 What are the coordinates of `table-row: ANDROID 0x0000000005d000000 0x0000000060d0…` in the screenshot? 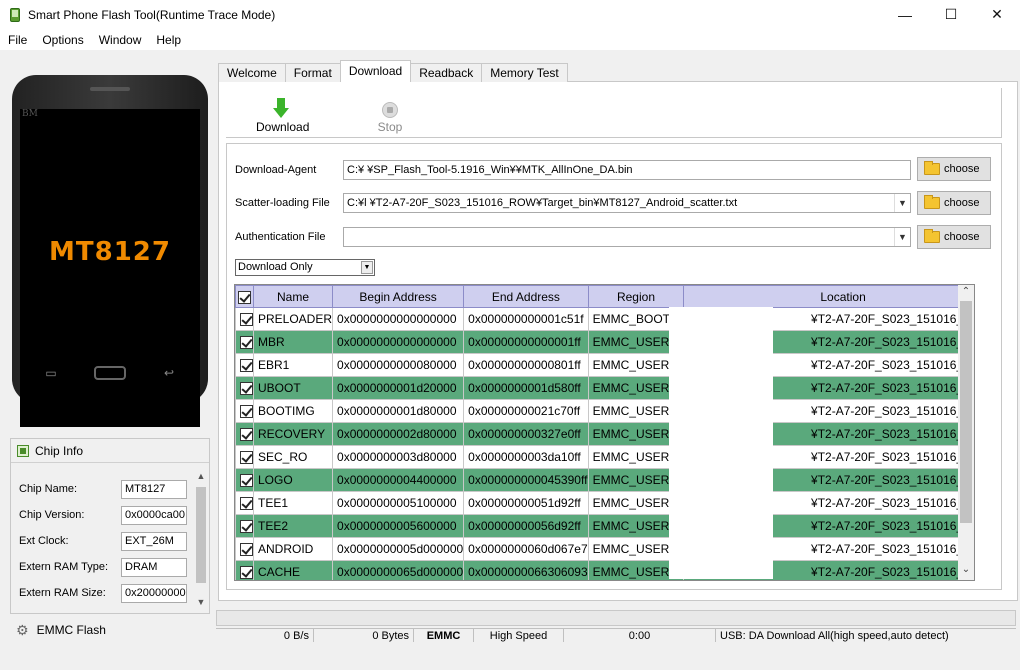 It's located at (604, 549).